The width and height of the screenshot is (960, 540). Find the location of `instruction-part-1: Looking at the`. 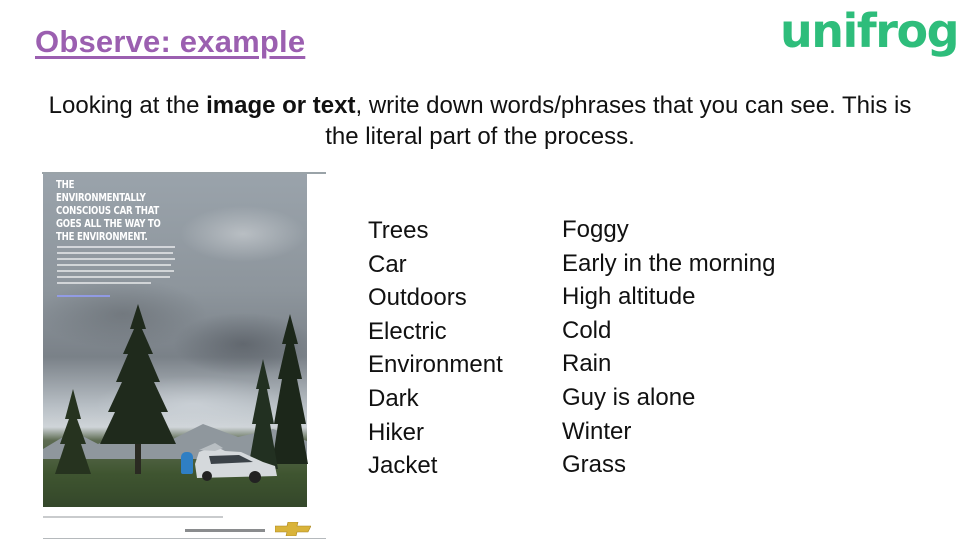

instruction-part-1: Looking at the is located at coordinates (127, 105).